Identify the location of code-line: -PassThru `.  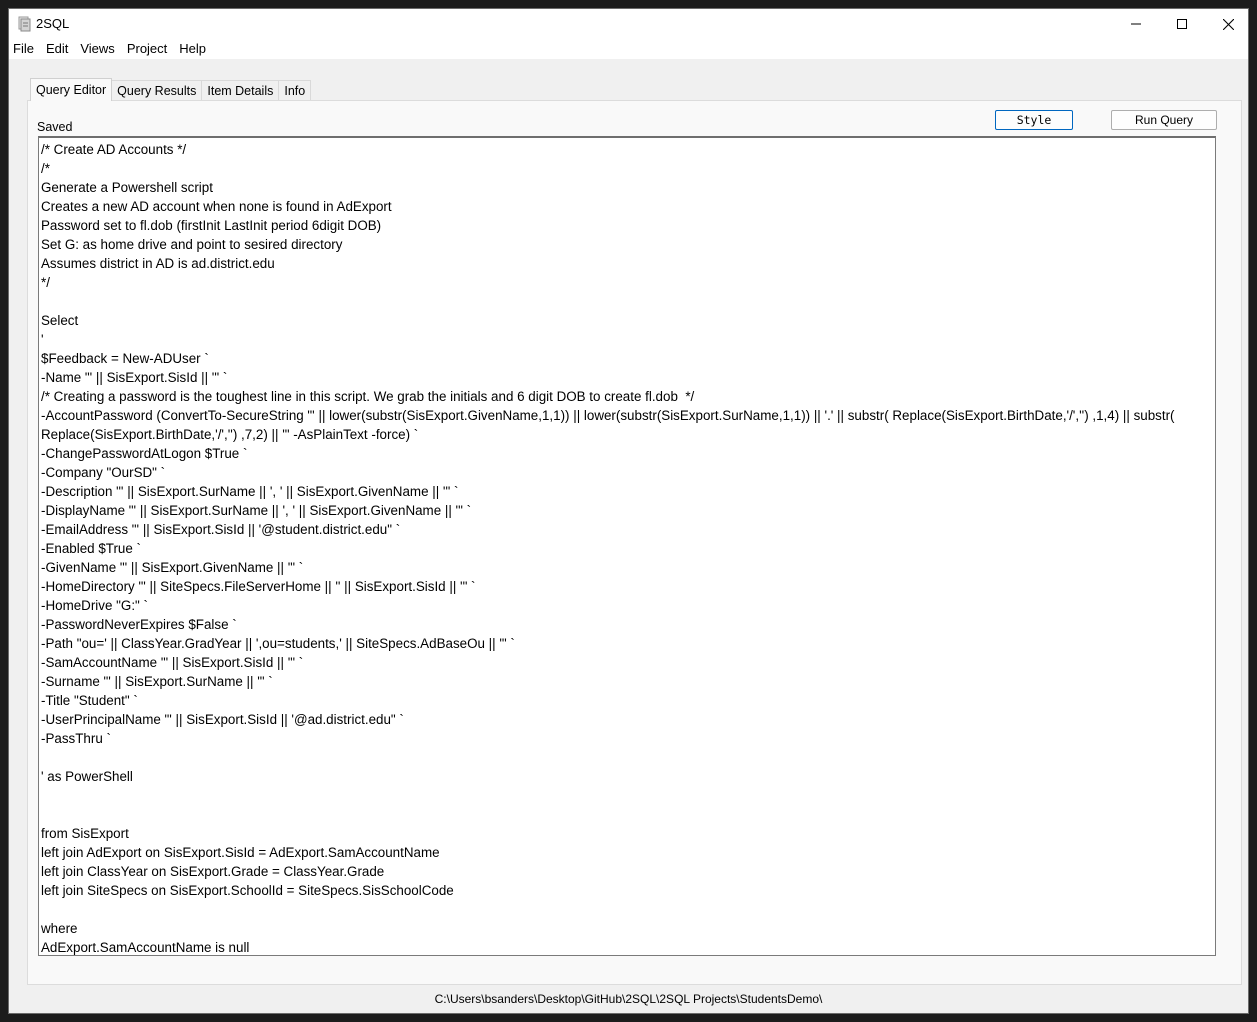
(76, 738).